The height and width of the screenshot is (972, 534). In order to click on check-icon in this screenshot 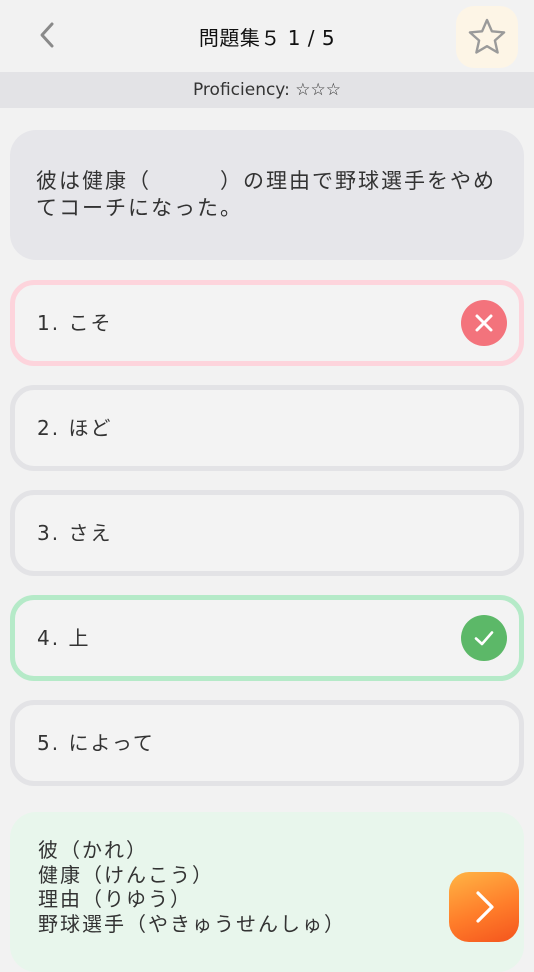, I will do `click(484, 638)`.